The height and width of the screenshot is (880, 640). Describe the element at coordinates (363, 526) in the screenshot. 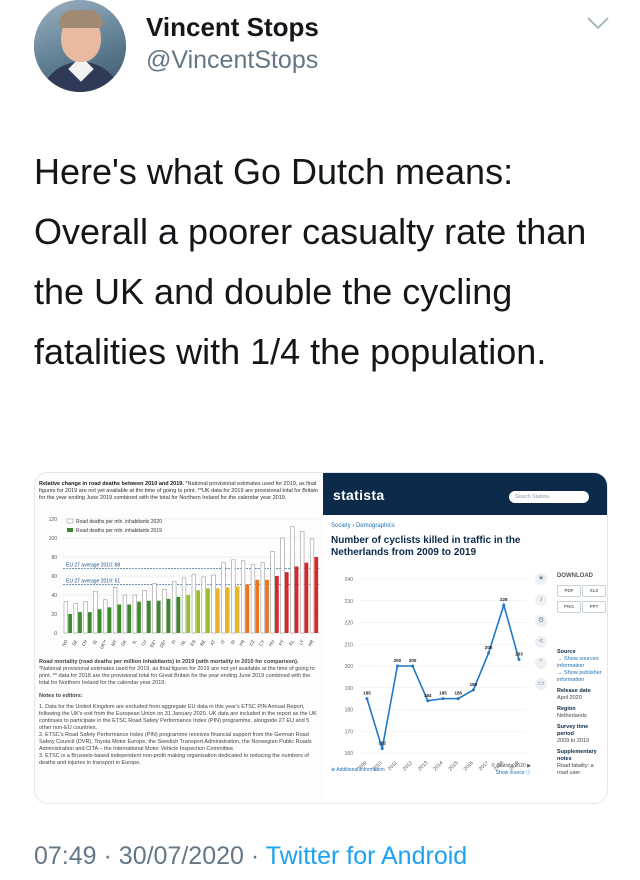

I see `breadcrumb: Society › Demographics` at that location.